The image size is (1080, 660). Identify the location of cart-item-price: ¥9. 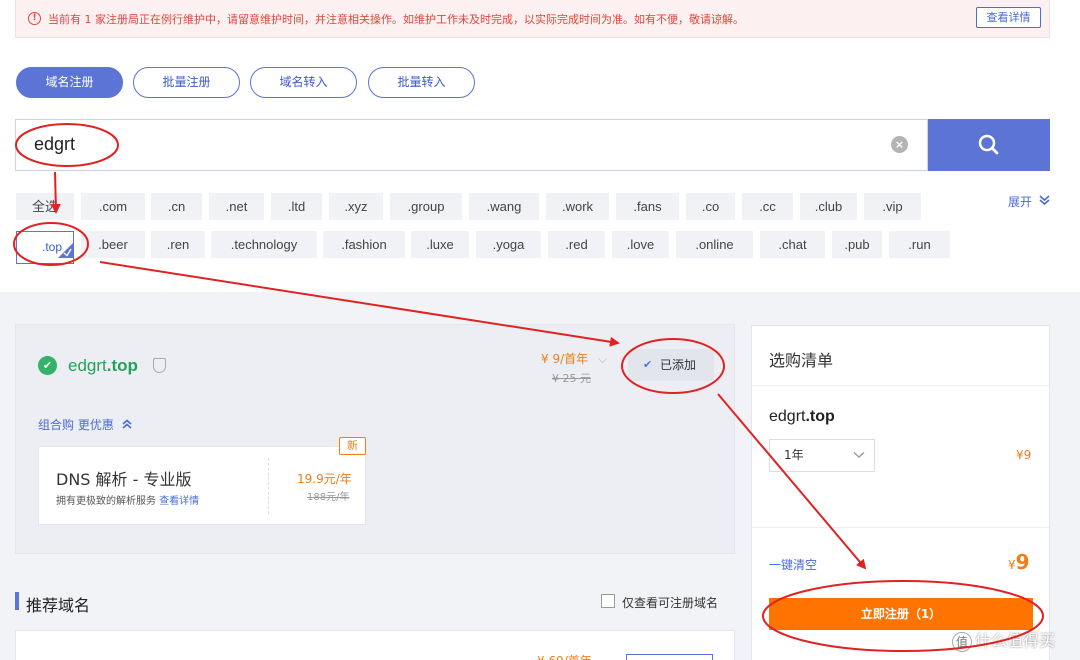
(1024, 455).